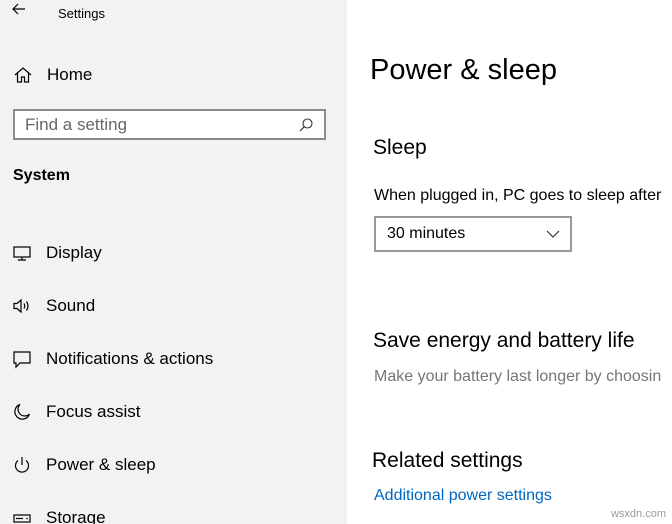  Describe the element at coordinates (473, 234) in the screenshot. I see `plugged-in-sleep-dropdown: 30 minutes` at that location.